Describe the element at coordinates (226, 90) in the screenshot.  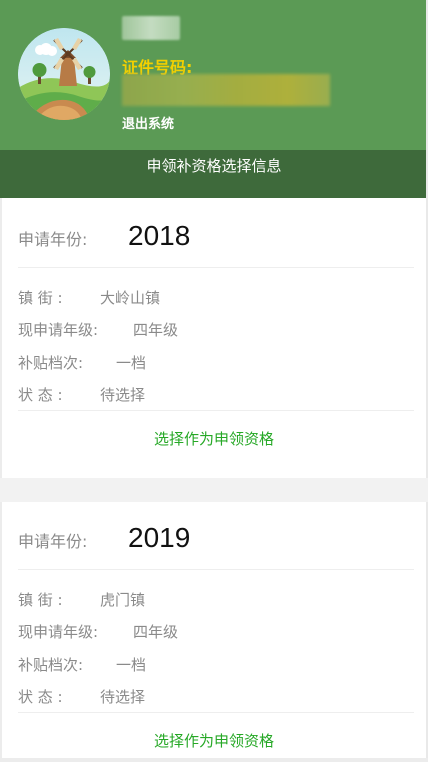
I see `id-number-redacted` at that location.